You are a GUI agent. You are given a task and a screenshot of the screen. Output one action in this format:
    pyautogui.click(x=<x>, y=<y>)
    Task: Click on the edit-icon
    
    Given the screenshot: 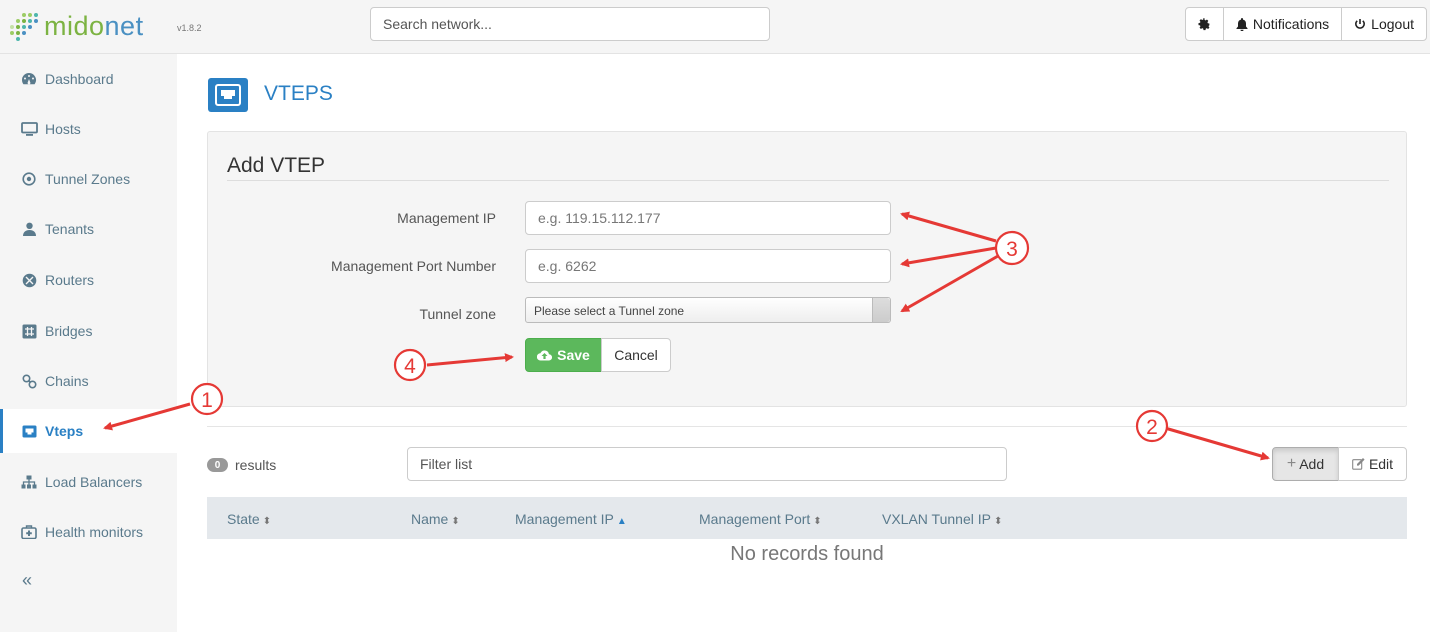 What is the action you would take?
    pyautogui.click(x=1358, y=464)
    